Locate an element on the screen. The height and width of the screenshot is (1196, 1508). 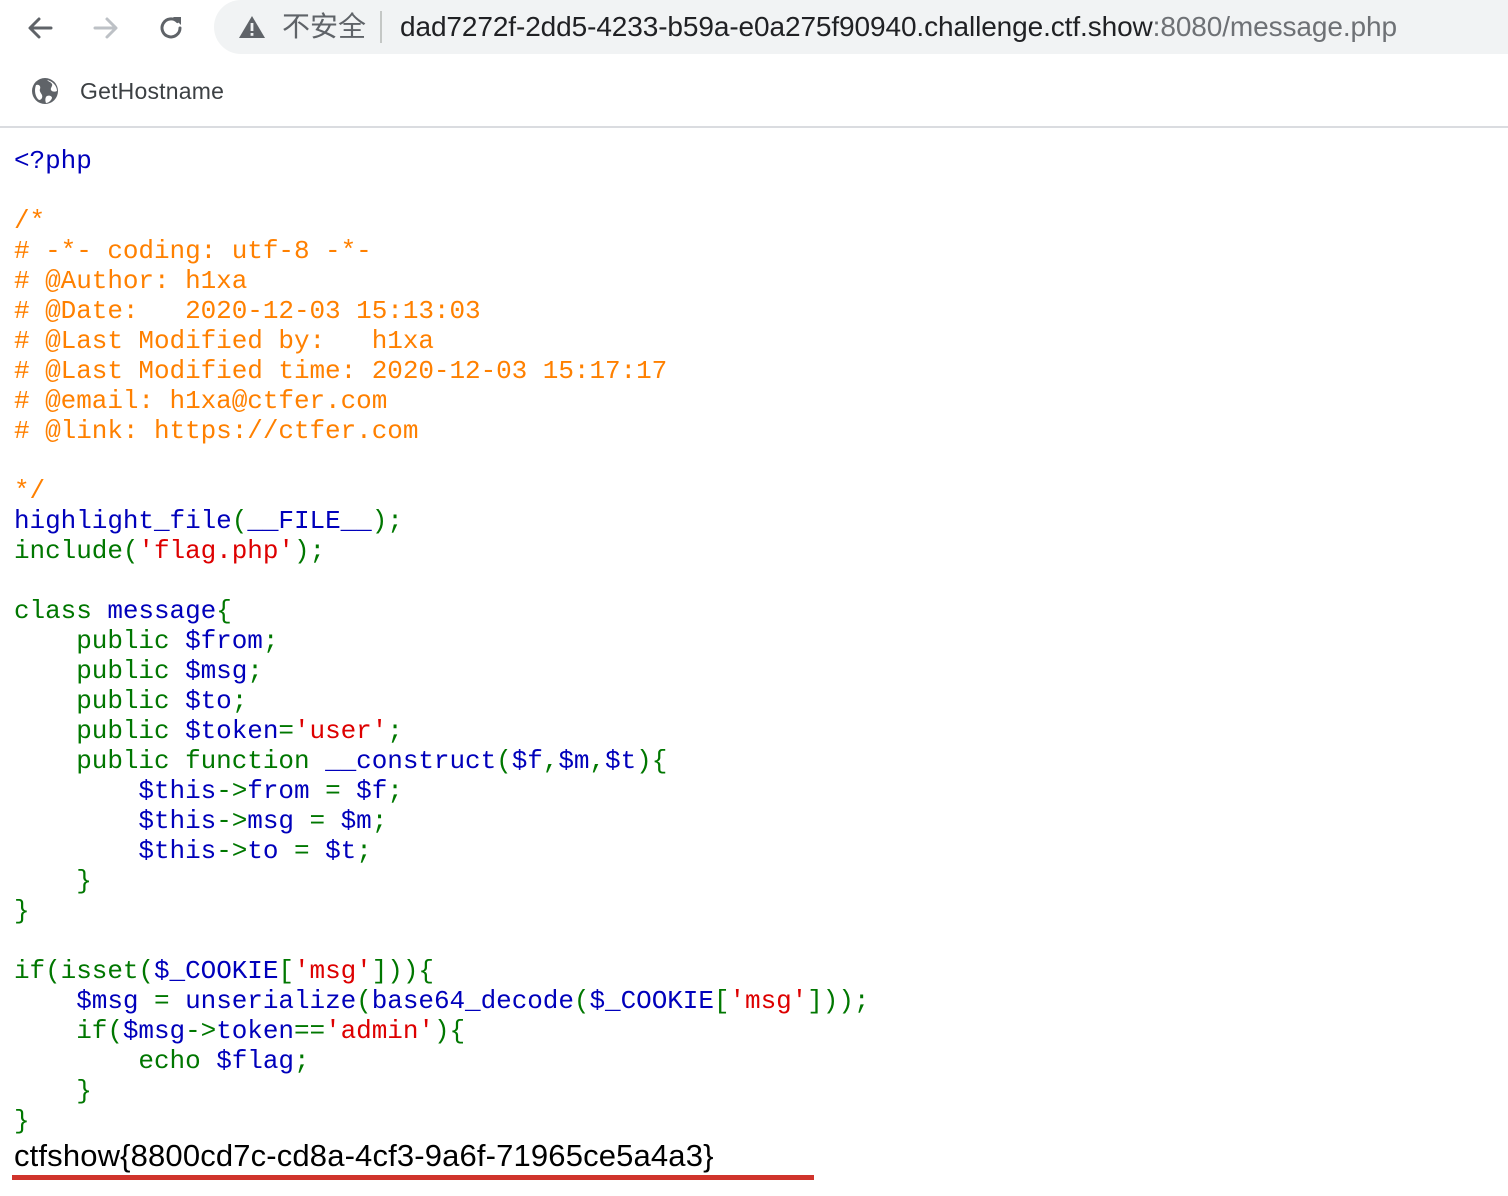
code-token: $flag is located at coordinates (255, 1061).